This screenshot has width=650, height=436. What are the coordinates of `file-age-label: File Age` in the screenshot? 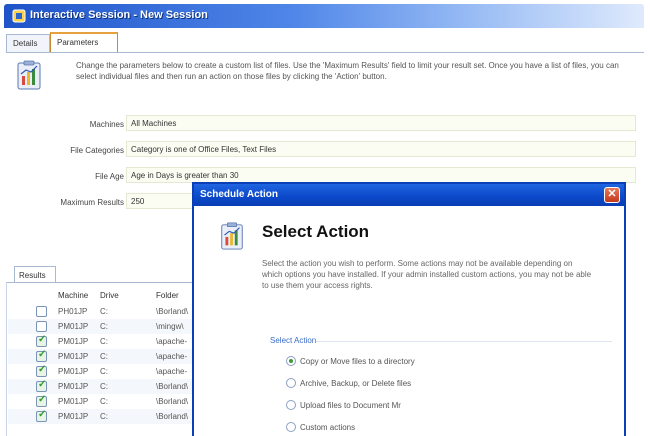 It's located at (109, 176).